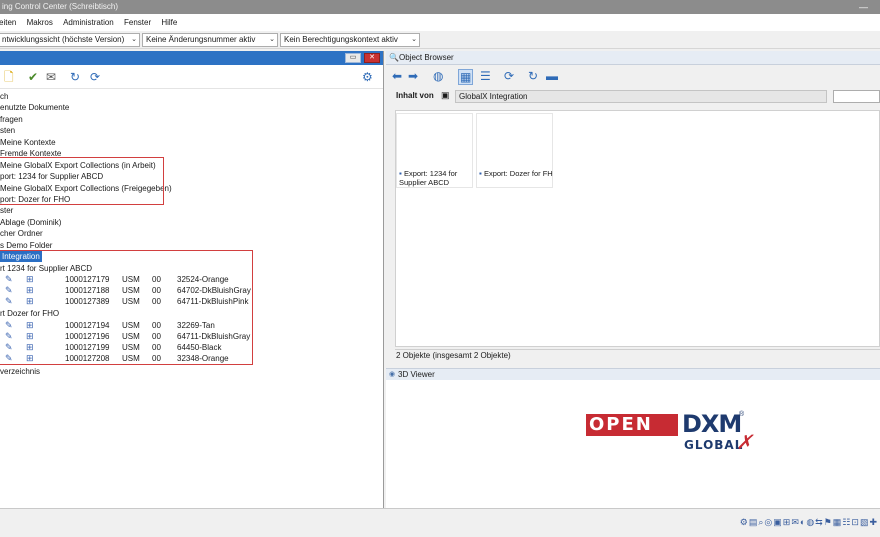  What do you see at coordinates (40, 22) in the screenshot?
I see `menu-makros: Makros` at bounding box center [40, 22].